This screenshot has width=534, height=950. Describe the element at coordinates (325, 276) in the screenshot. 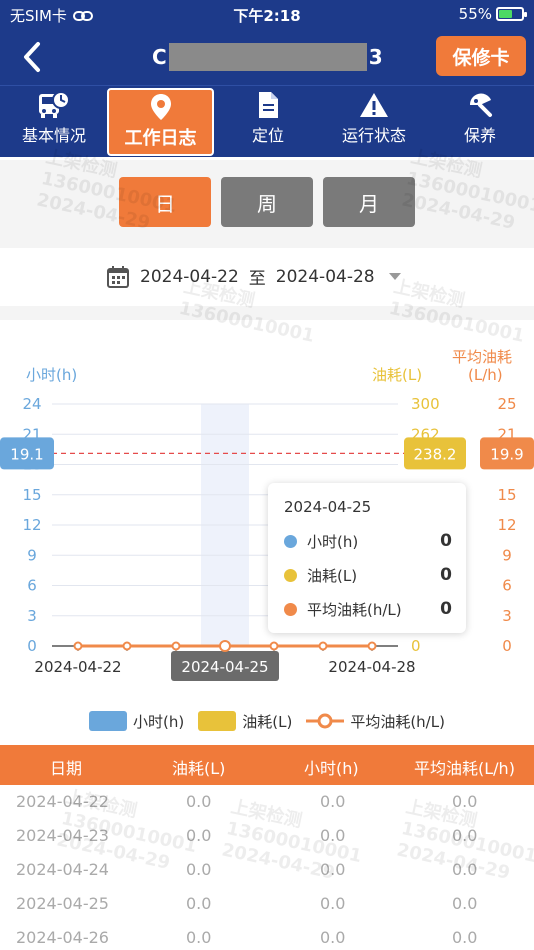

I see `date-end: 2024-04-28` at that location.